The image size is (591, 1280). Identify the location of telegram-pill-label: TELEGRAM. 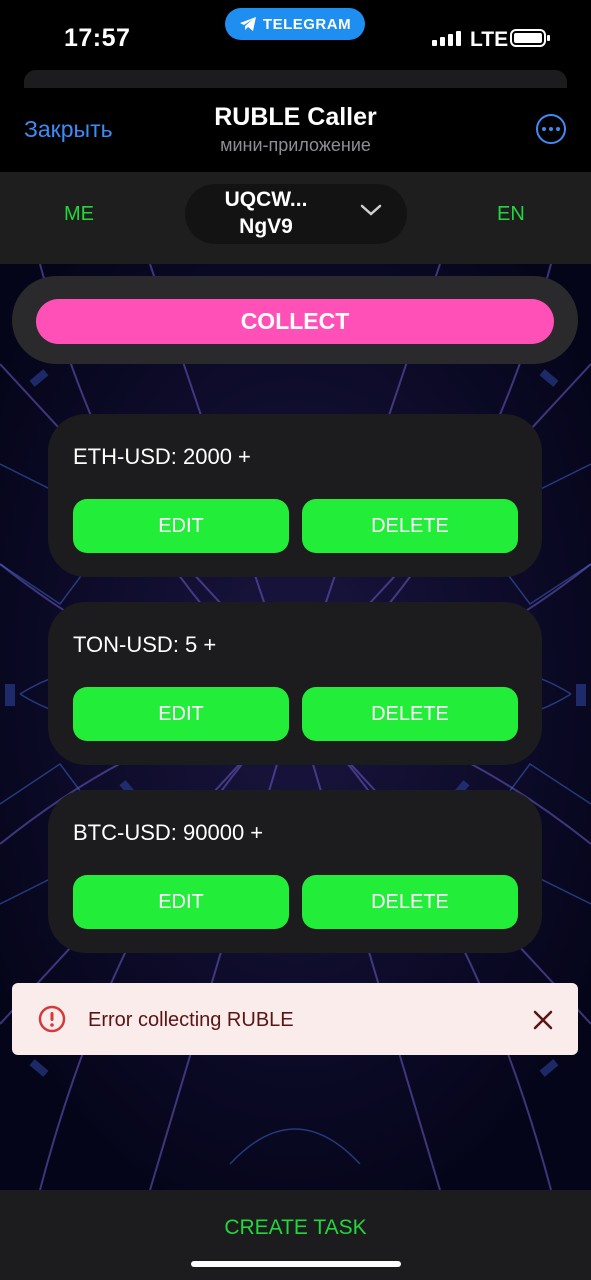
(307, 24).